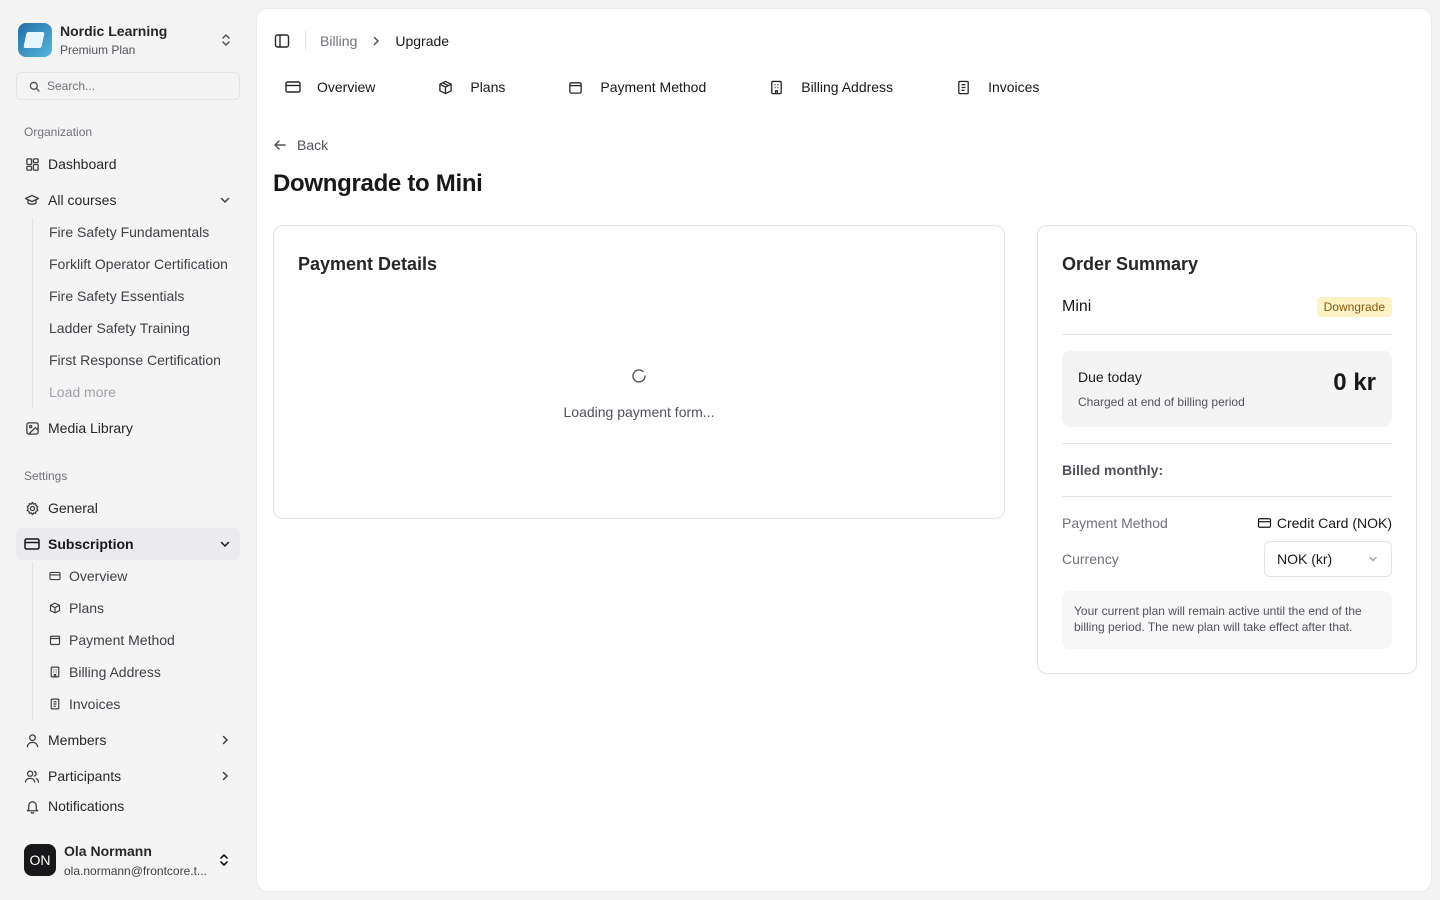  What do you see at coordinates (422, 41) in the screenshot?
I see `breadcrumb-current: Upgrade` at bounding box center [422, 41].